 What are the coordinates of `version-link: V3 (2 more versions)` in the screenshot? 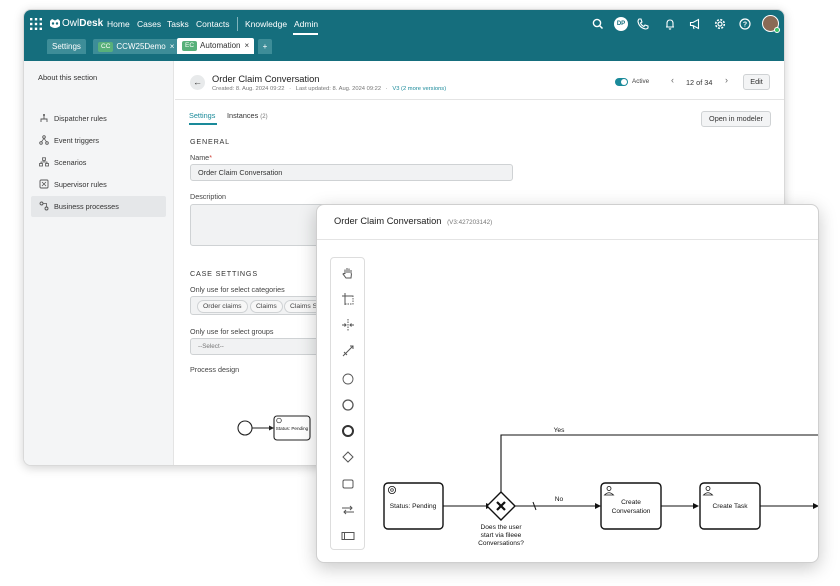 It's located at (419, 89).